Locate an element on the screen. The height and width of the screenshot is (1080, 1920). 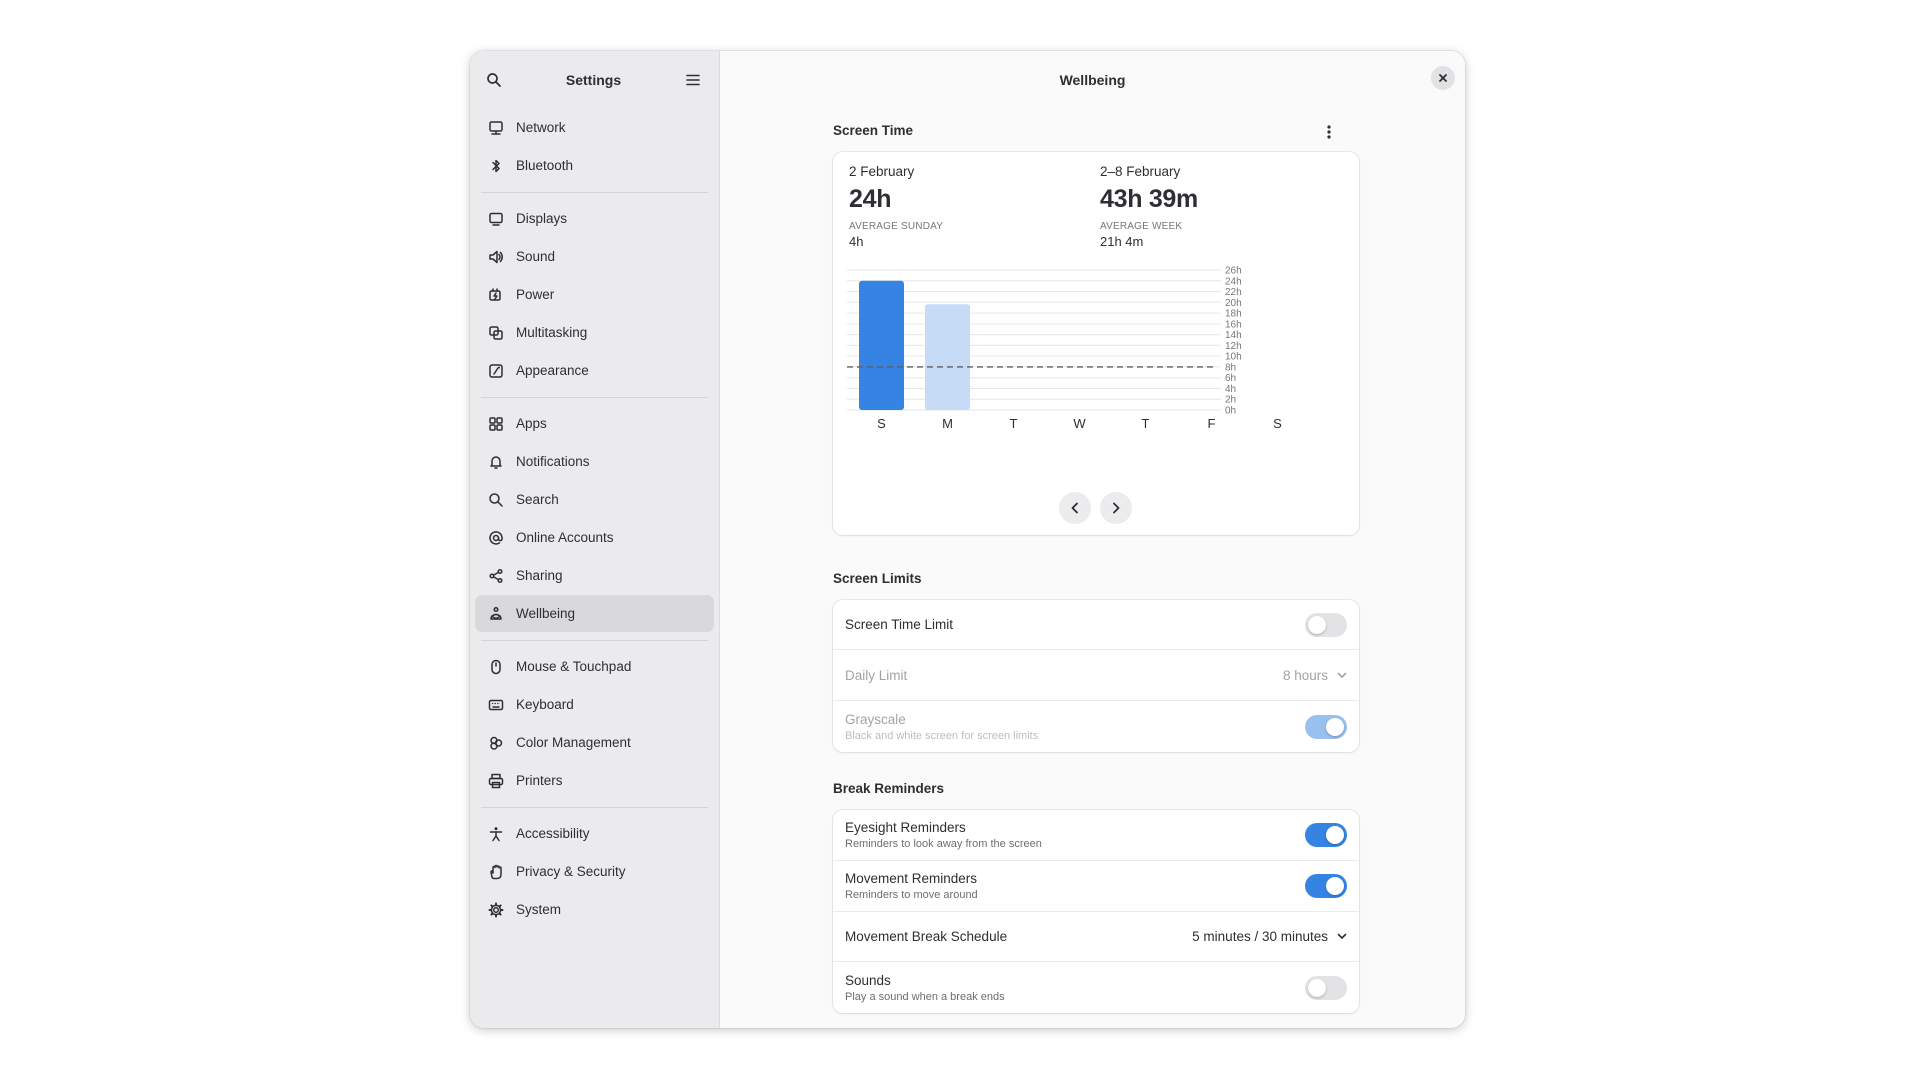
y-tick-label: 6h is located at coordinates (1230, 378).